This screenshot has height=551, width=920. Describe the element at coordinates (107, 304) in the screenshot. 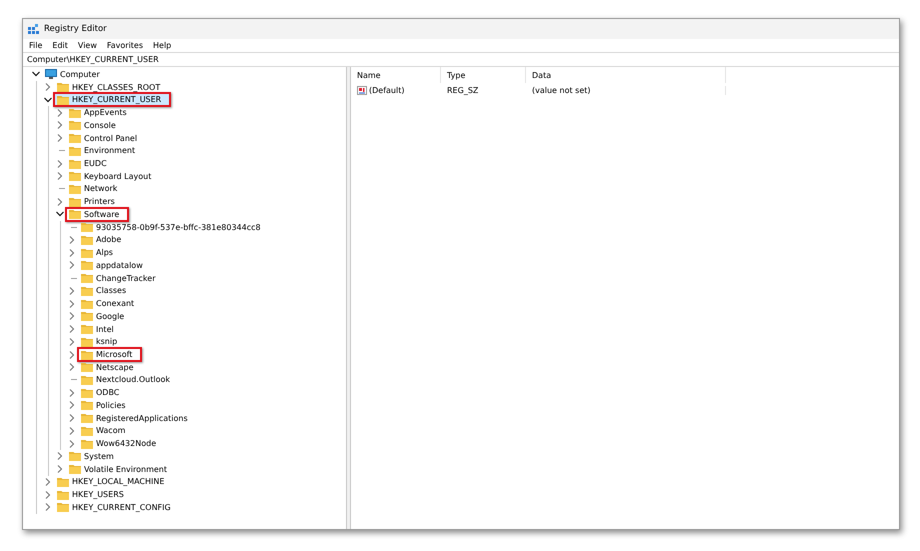

I see `tree-item: Conexant` at that location.